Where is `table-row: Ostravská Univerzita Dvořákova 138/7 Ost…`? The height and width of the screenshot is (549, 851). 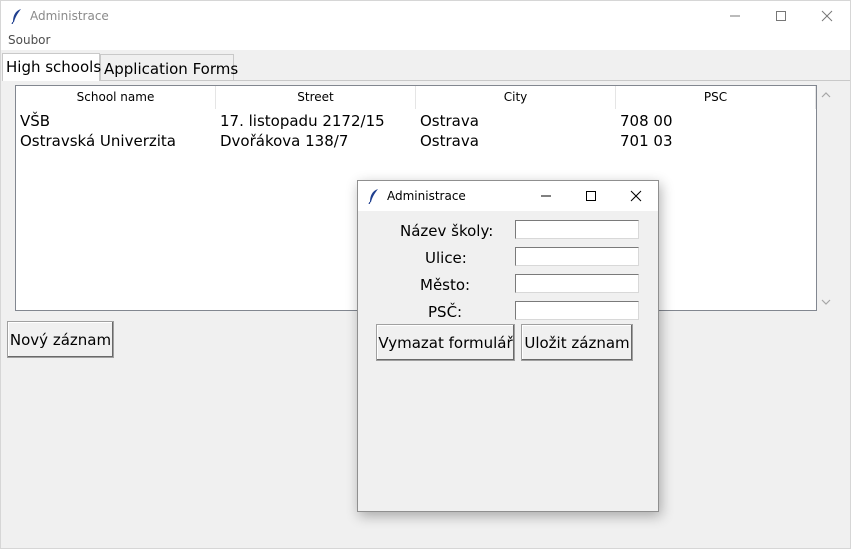
table-row: Ostravská Univerzita Dvořákova 138/7 Ost… is located at coordinates (416, 141).